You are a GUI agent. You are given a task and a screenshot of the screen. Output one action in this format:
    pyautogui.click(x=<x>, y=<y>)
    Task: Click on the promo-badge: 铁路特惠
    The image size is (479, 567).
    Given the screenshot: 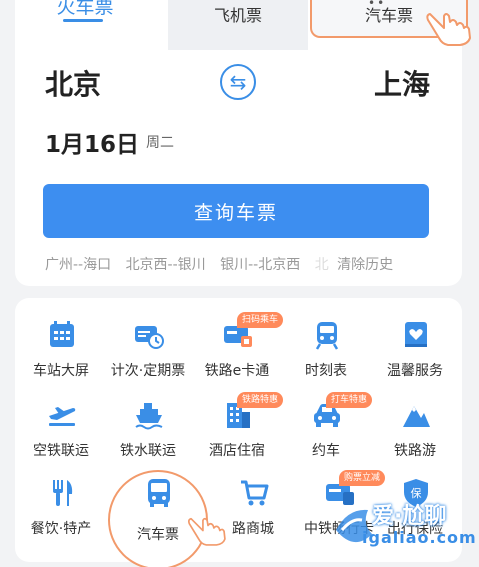 What is the action you would take?
    pyautogui.click(x=260, y=400)
    